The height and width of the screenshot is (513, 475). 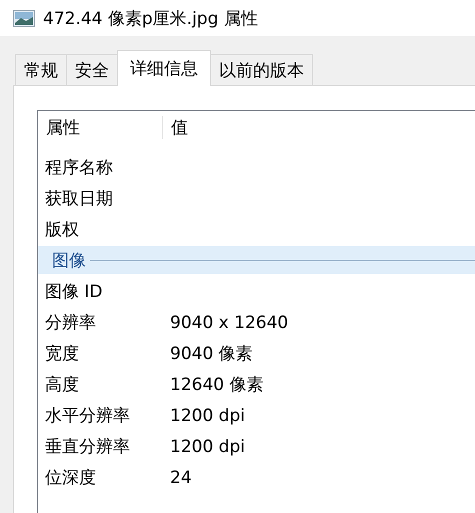 I want to click on property-name: 图像 ID, so click(x=74, y=292).